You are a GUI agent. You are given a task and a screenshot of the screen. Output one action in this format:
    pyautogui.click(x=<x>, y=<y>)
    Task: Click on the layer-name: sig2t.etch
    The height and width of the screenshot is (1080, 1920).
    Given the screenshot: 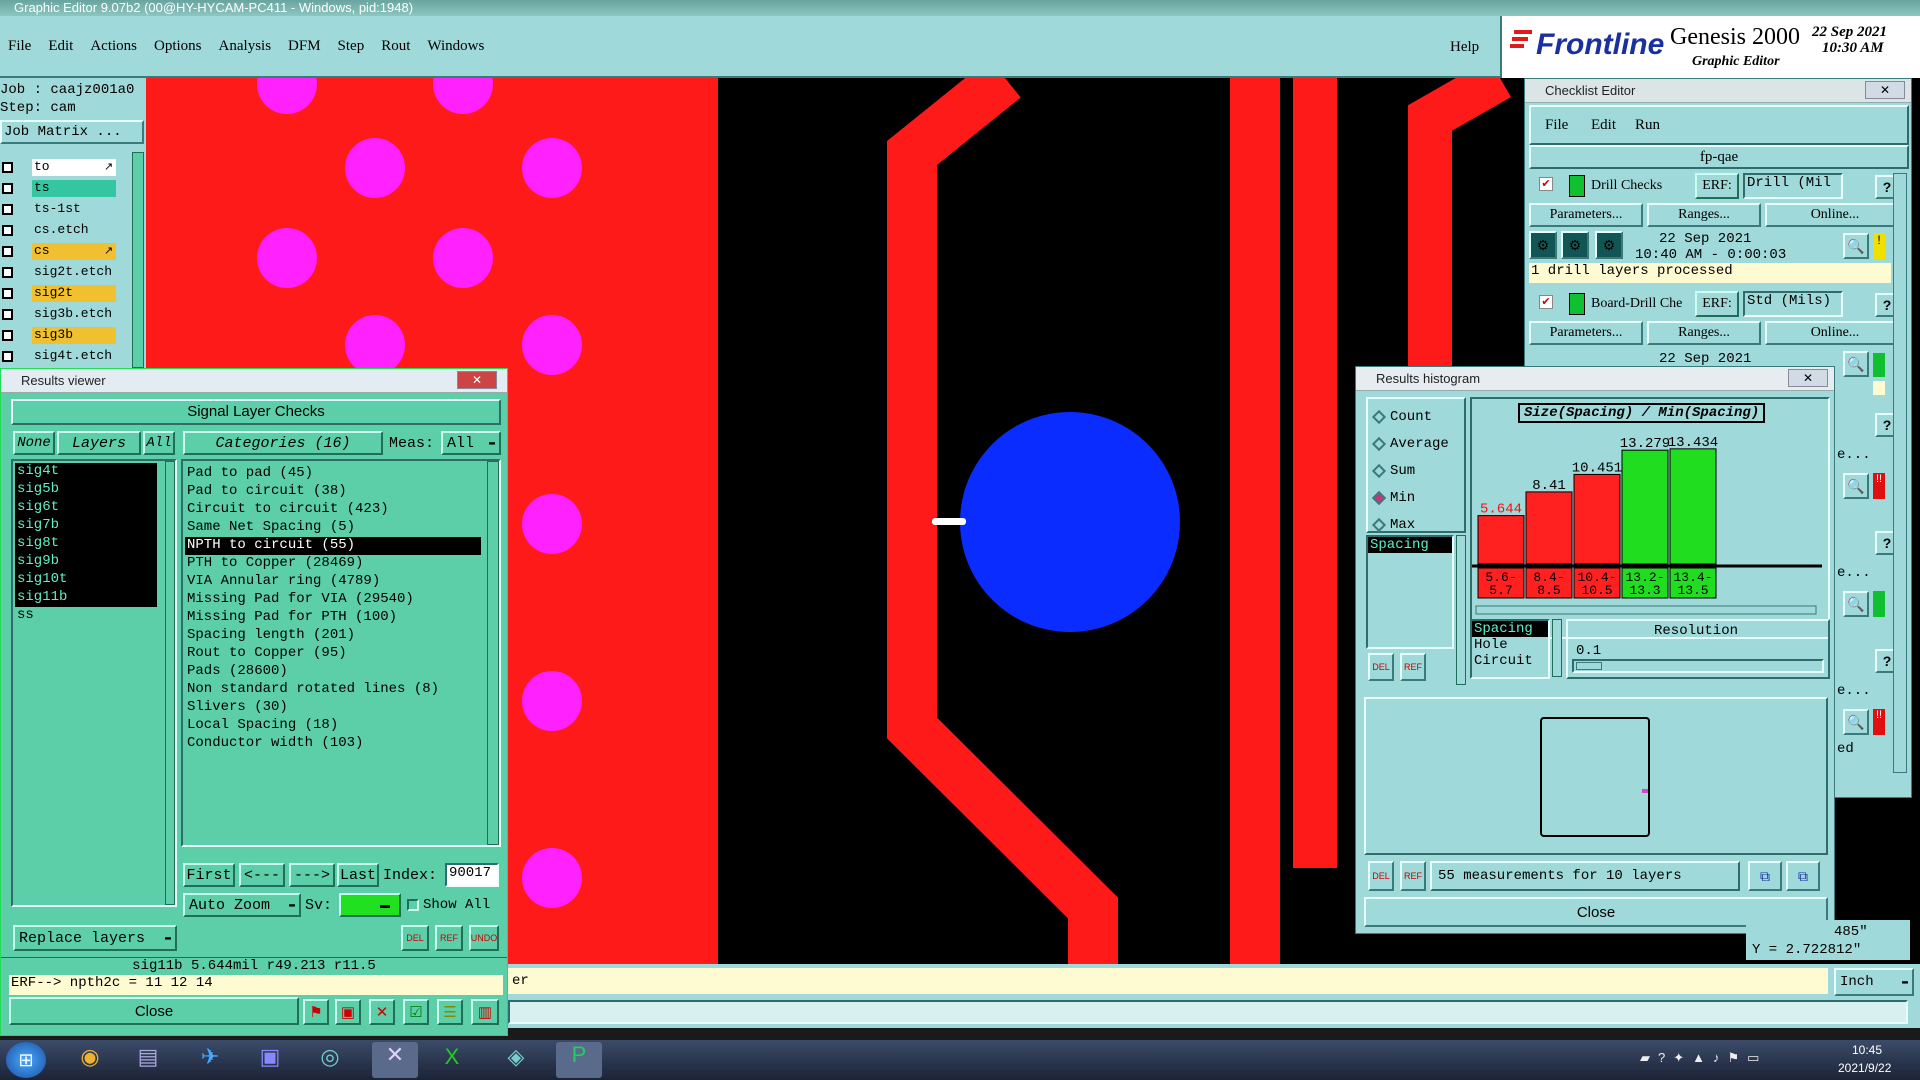 What is the action you would take?
    pyautogui.click(x=74, y=272)
    